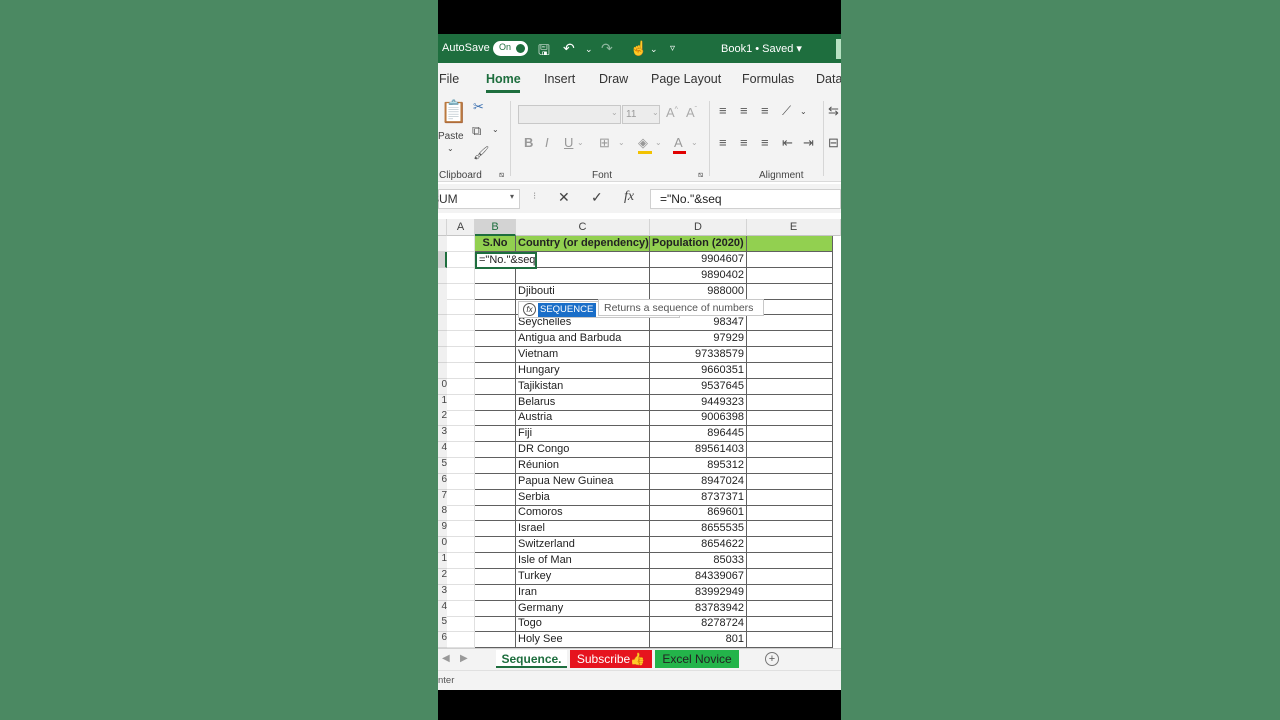  Describe the element at coordinates (481, 153) in the screenshot. I see `format-painter-icon: 🖌` at that location.